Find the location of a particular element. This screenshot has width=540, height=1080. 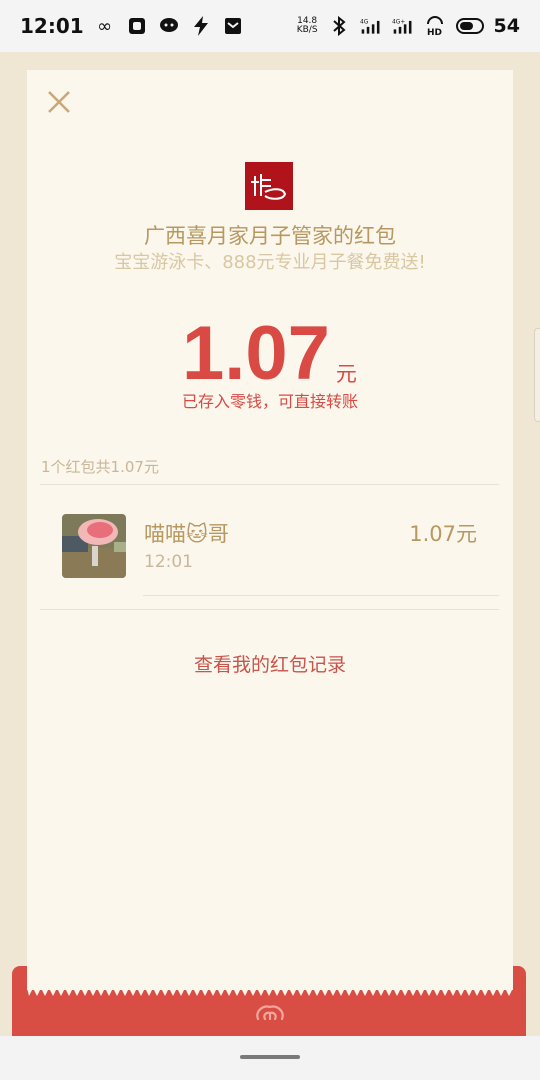

close-button is located at coordinates (59, 102).